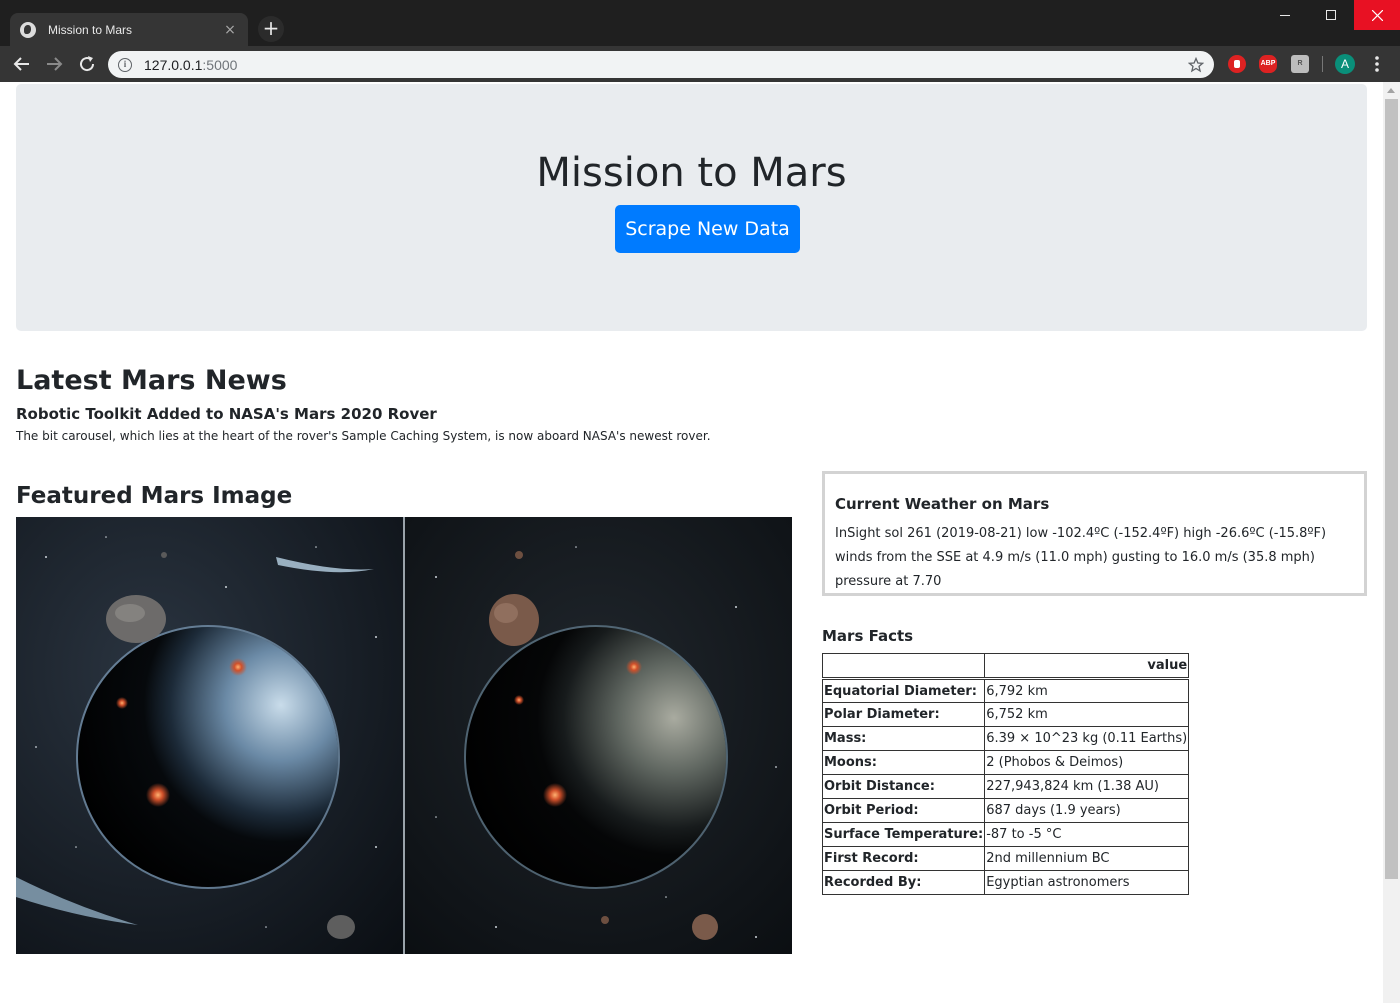  What do you see at coordinates (1087, 714) in the screenshot?
I see `fact-value: 6,752 km` at bounding box center [1087, 714].